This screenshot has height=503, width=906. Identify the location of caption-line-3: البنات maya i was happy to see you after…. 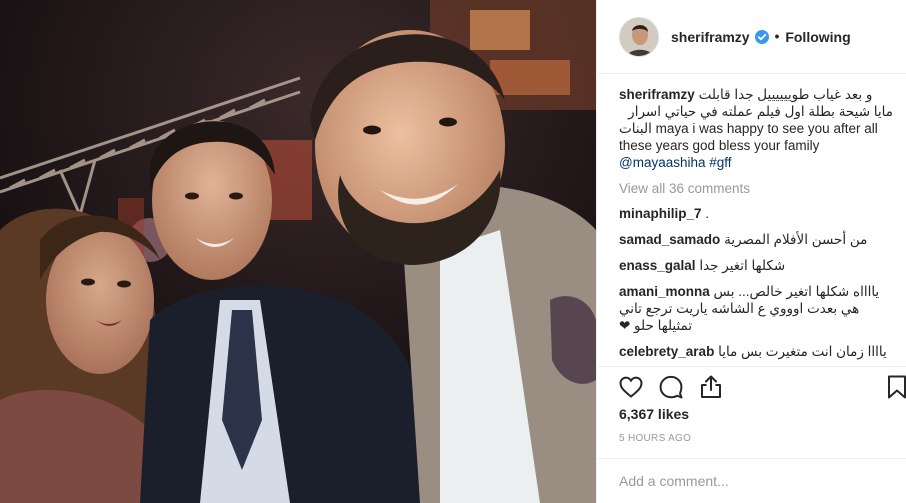
(748, 128).